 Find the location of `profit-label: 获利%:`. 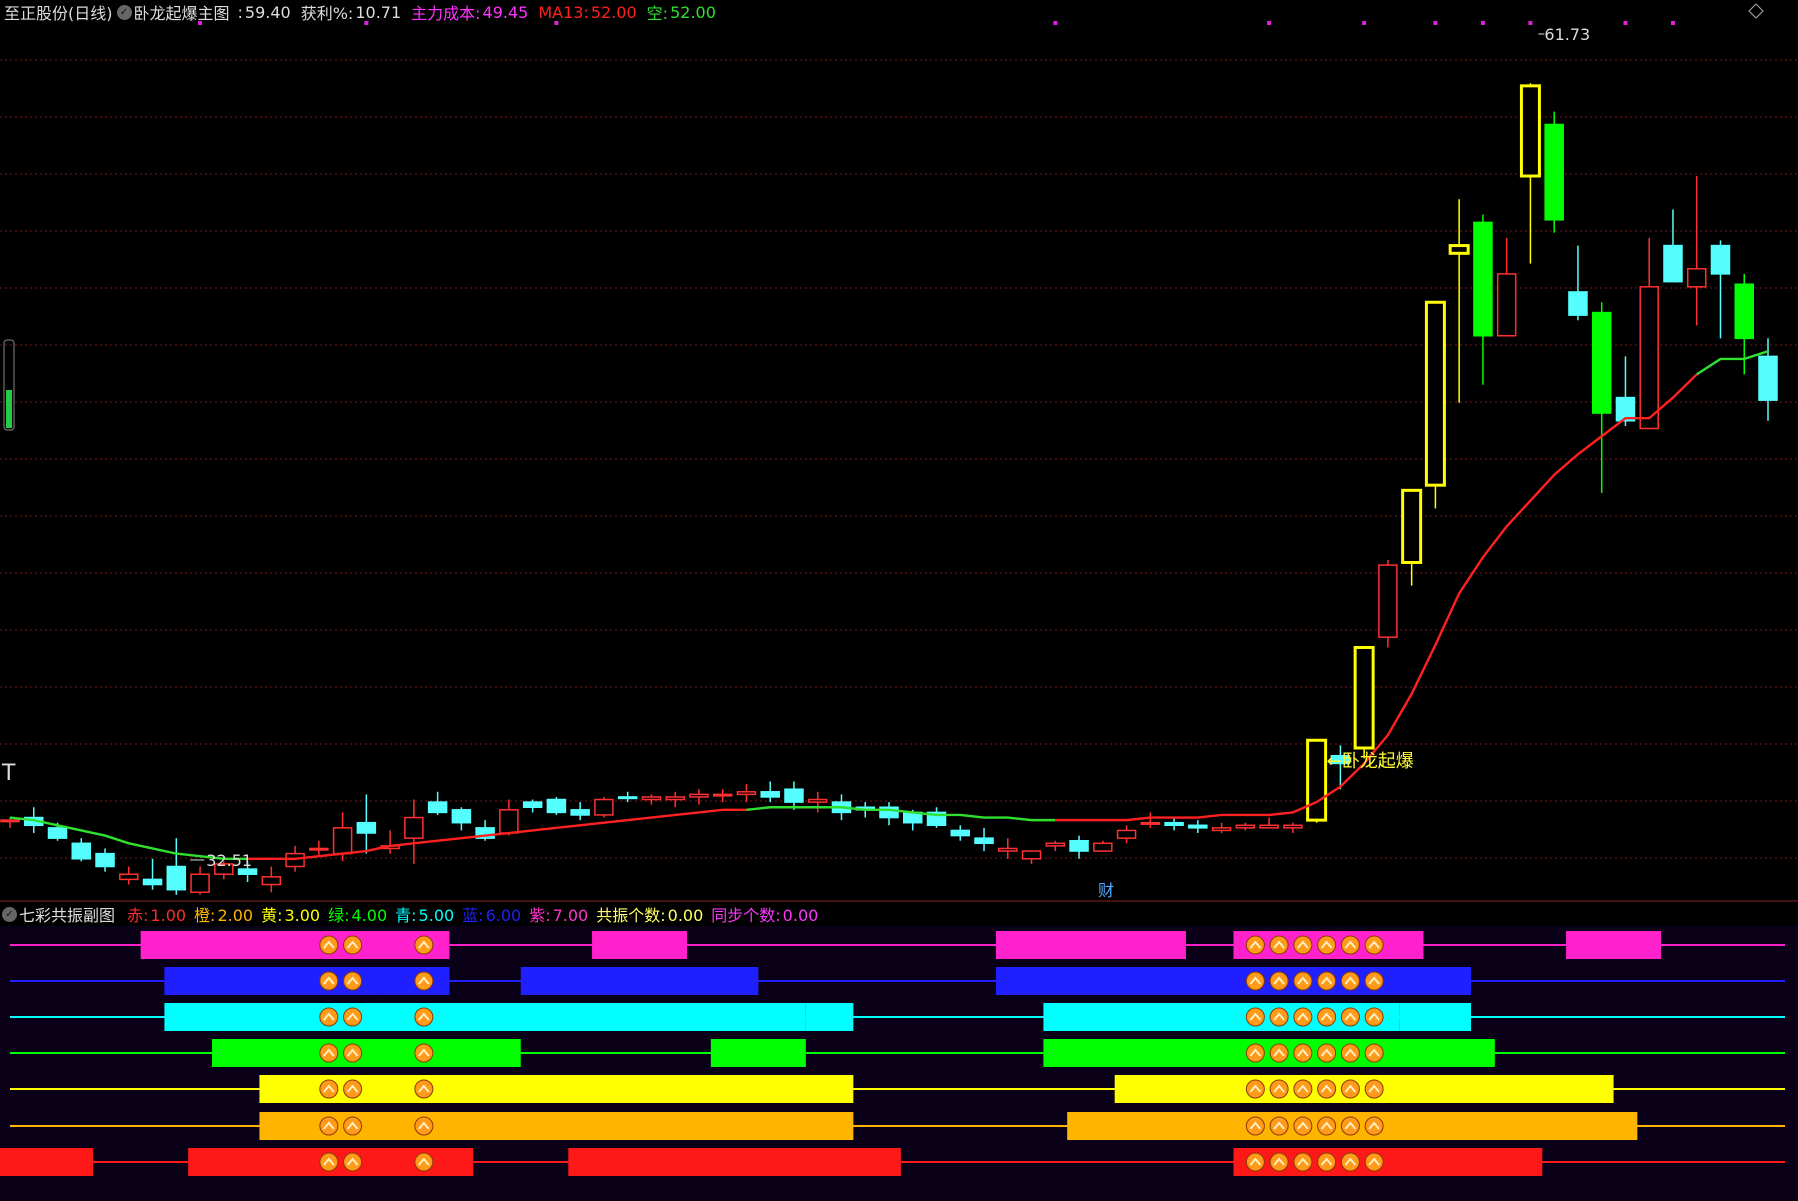

profit-label: 获利%: is located at coordinates (327, 13).